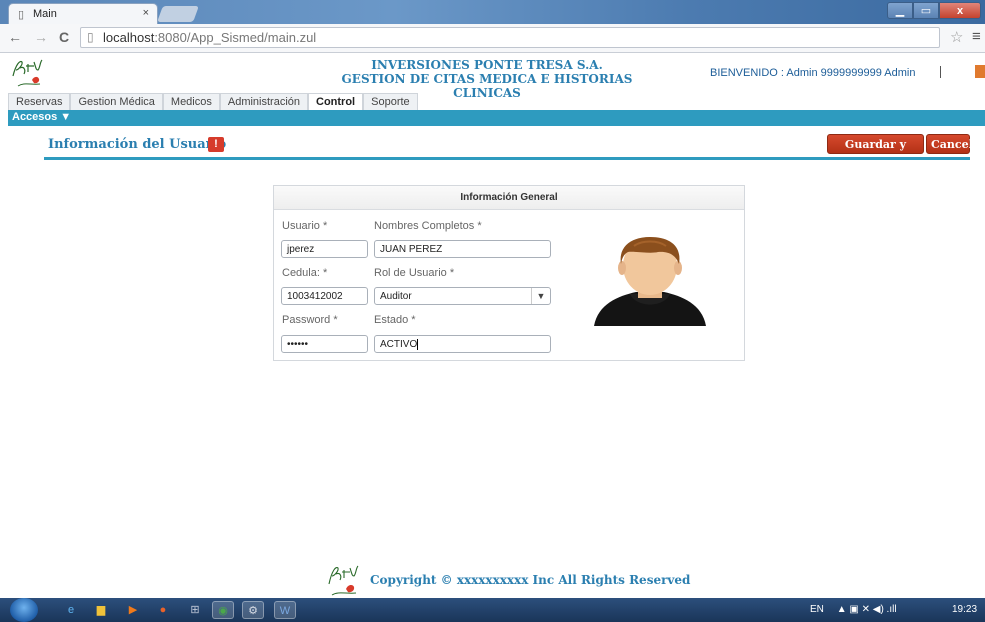 This screenshot has width=985, height=622. I want to click on forward-icon: →, so click(41, 37).